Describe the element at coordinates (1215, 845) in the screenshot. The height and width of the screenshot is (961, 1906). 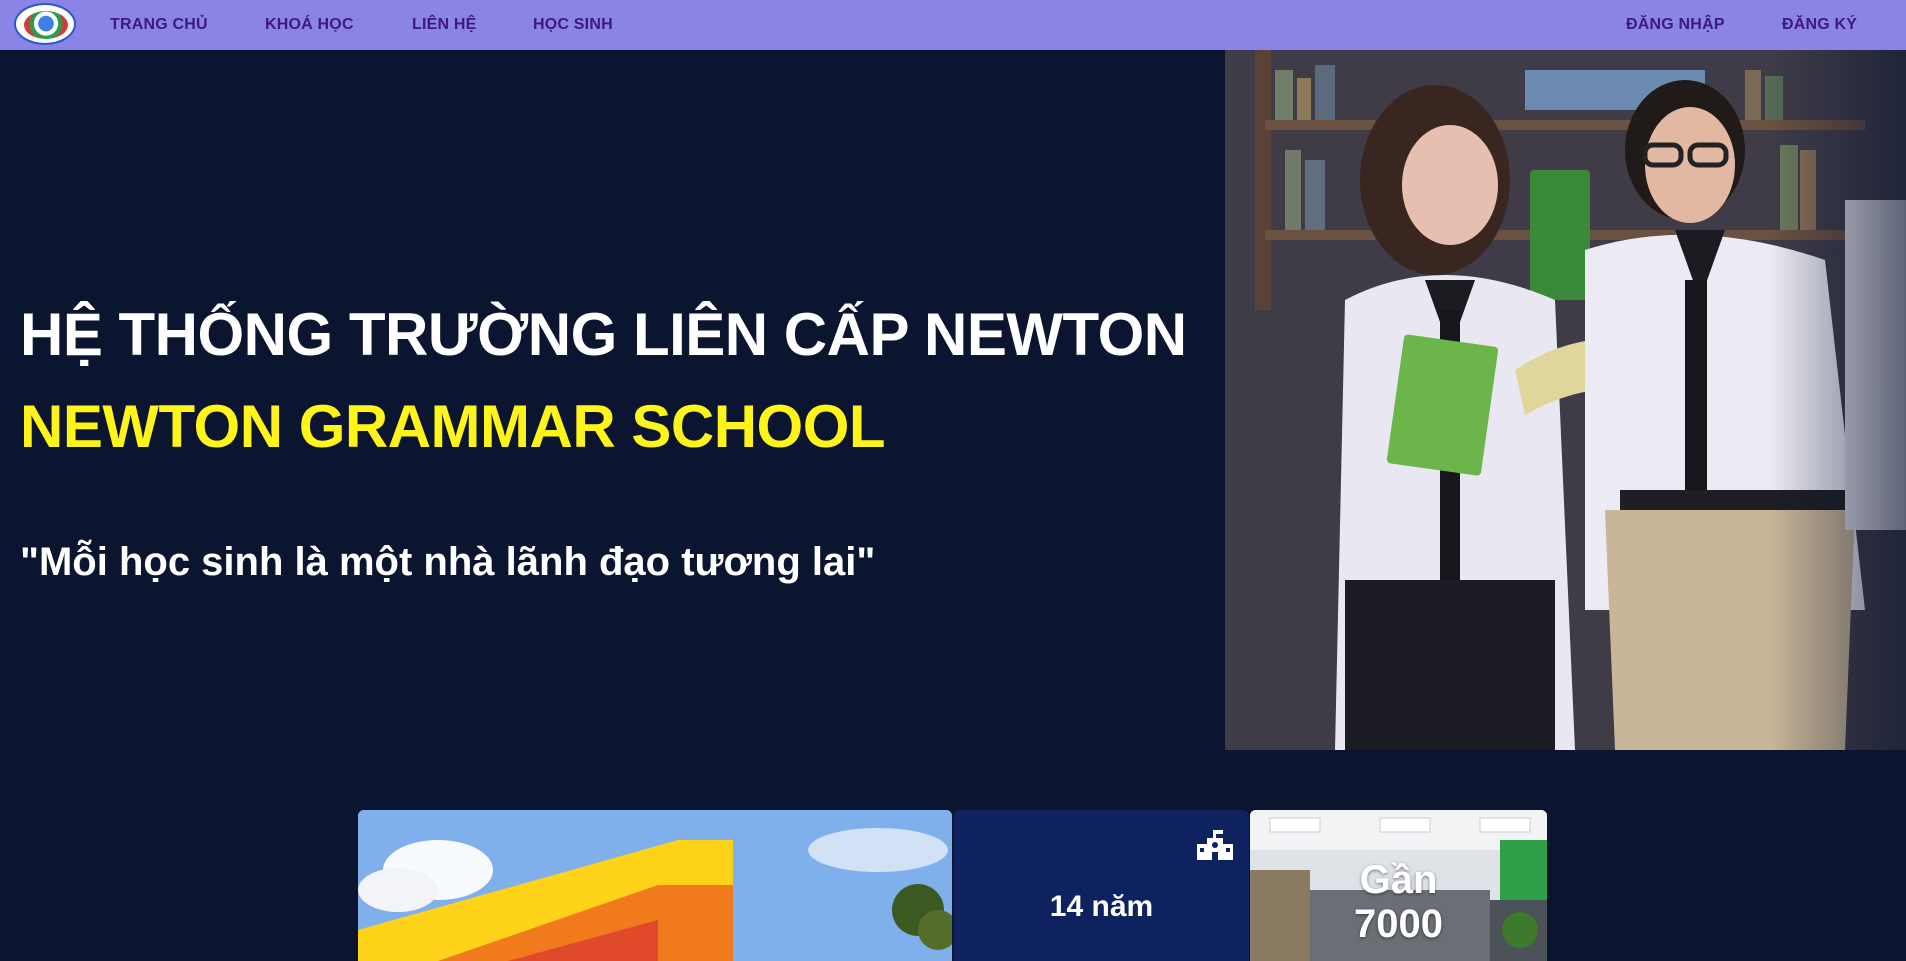
I see `school-building-icon` at that location.